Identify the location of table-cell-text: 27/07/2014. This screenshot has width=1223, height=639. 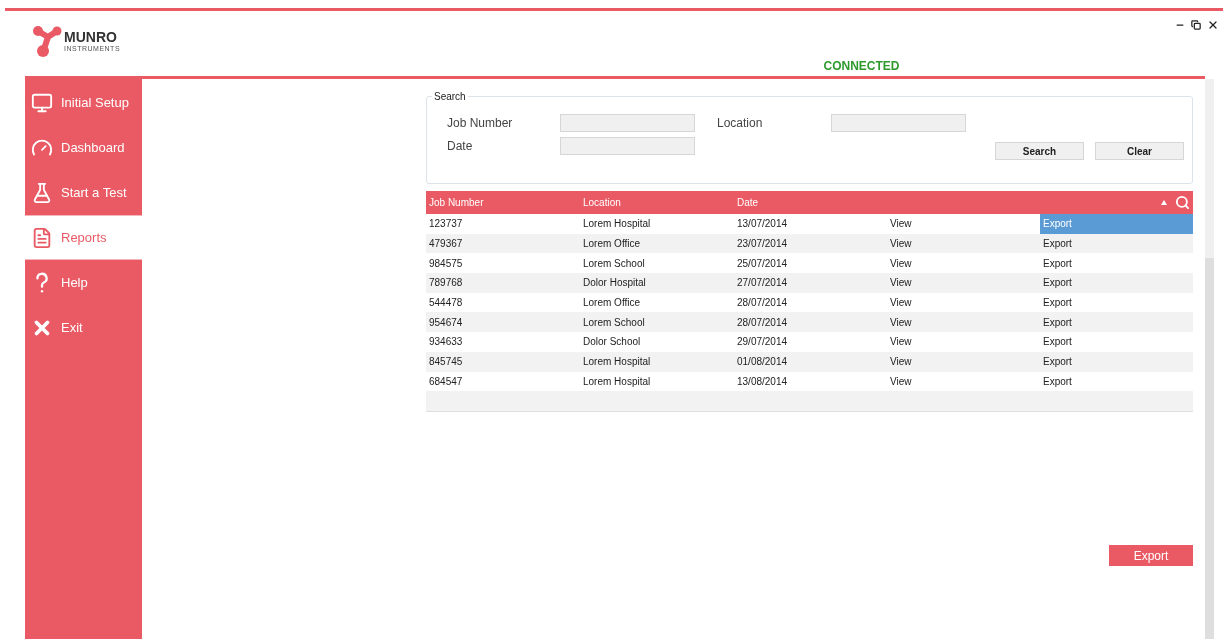
(762, 283).